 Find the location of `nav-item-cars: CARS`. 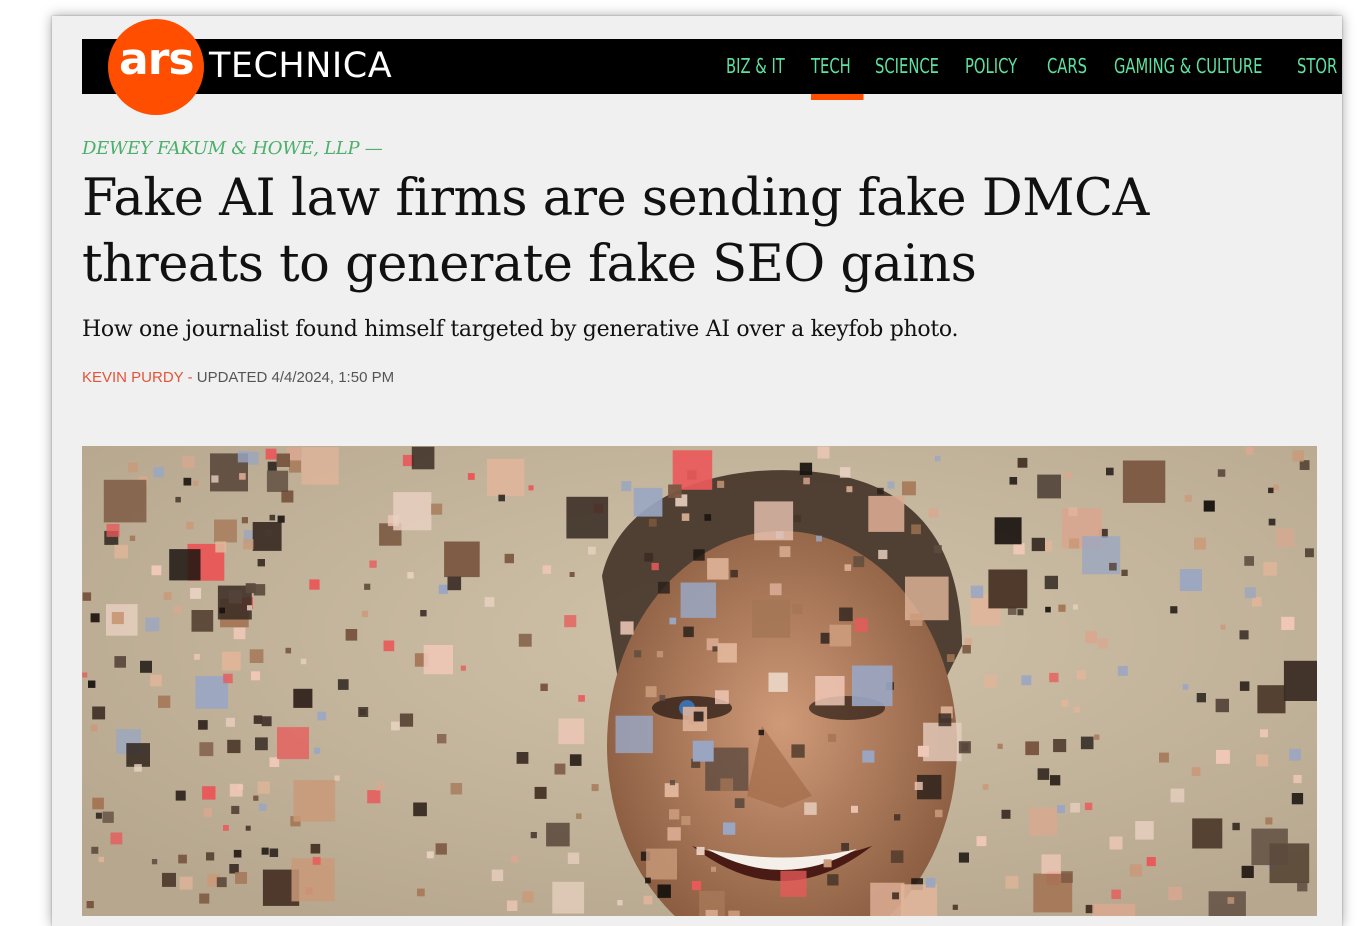

nav-item-cars: CARS is located at coordinates (1074, 69).